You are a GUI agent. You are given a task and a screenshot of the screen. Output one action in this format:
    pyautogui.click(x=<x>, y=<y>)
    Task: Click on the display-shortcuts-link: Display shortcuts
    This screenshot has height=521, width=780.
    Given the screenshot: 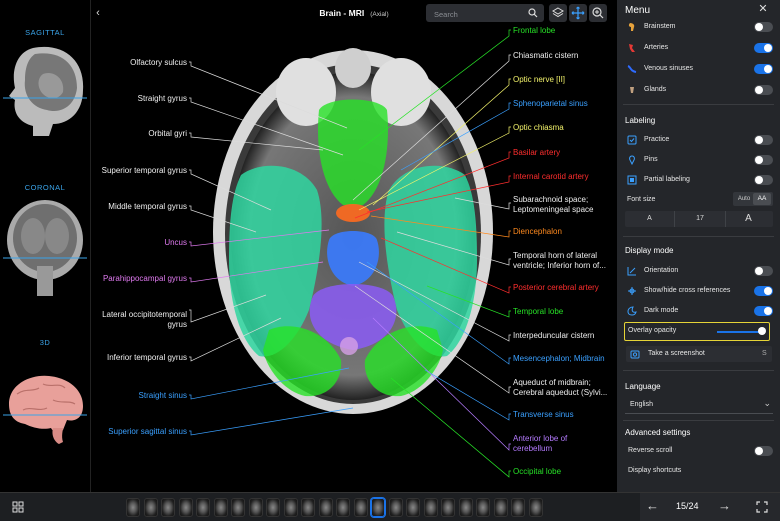 What is the action you would take?
    pyautogui.click(x=654, y=470)
    